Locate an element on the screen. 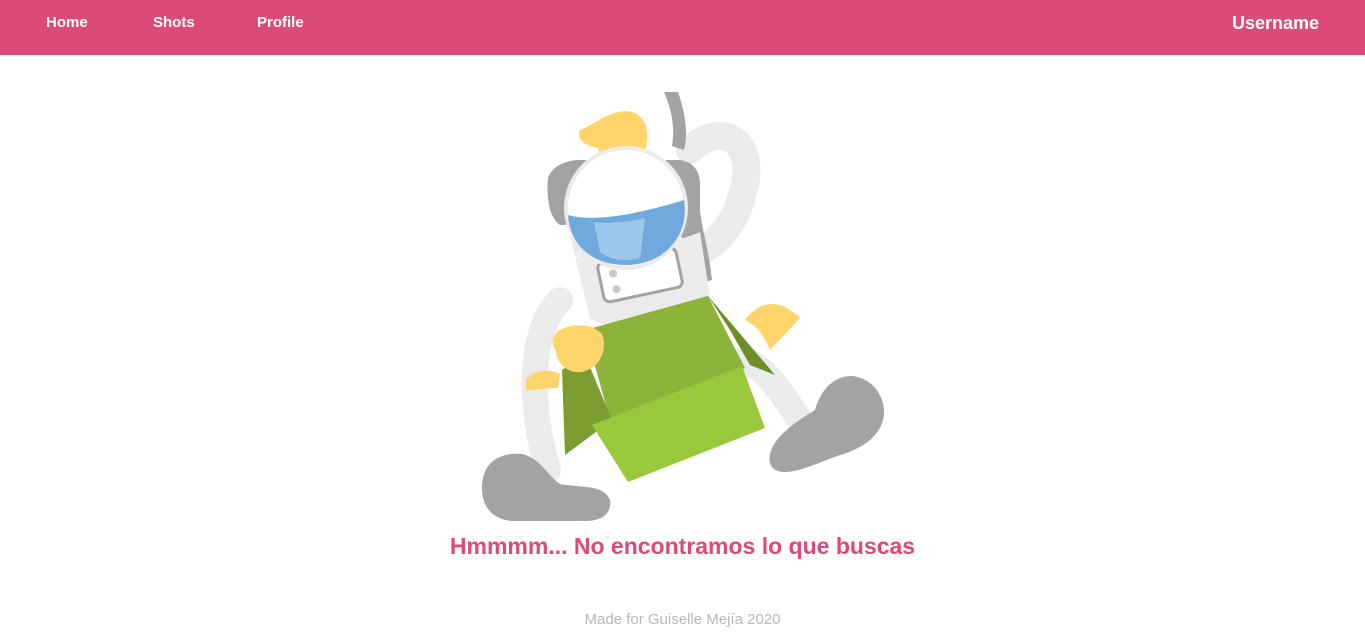 The height and width of the screenshot is (634, 1365). not-found-message: Hmmmm... No encontramos lo que buscas is located at coordinates (682, 546).